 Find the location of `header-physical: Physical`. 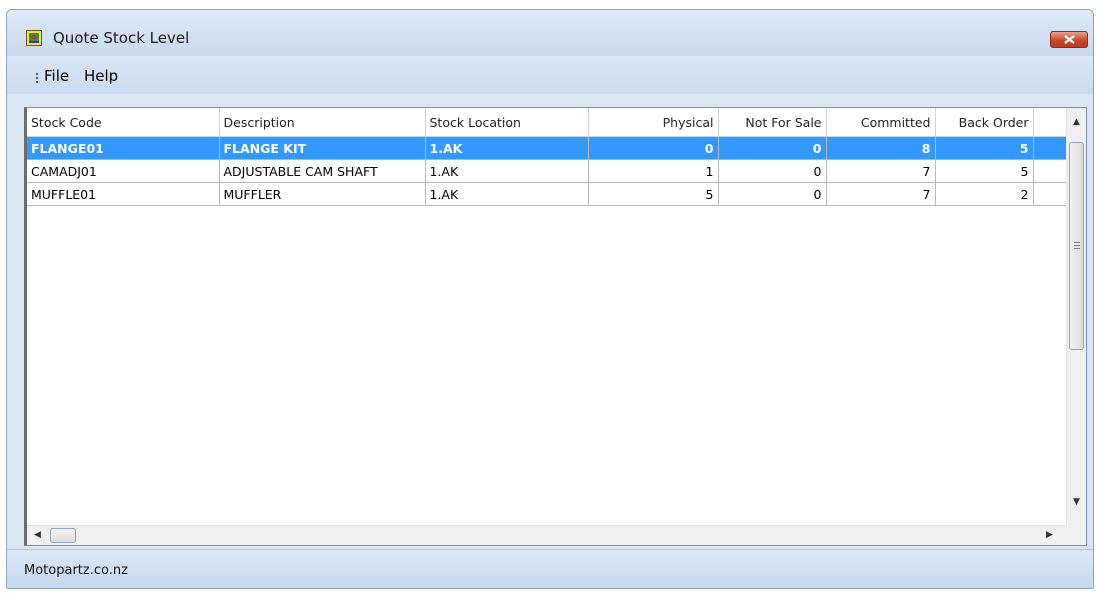

header-physical: Physical is located at coordinates (653, 122).